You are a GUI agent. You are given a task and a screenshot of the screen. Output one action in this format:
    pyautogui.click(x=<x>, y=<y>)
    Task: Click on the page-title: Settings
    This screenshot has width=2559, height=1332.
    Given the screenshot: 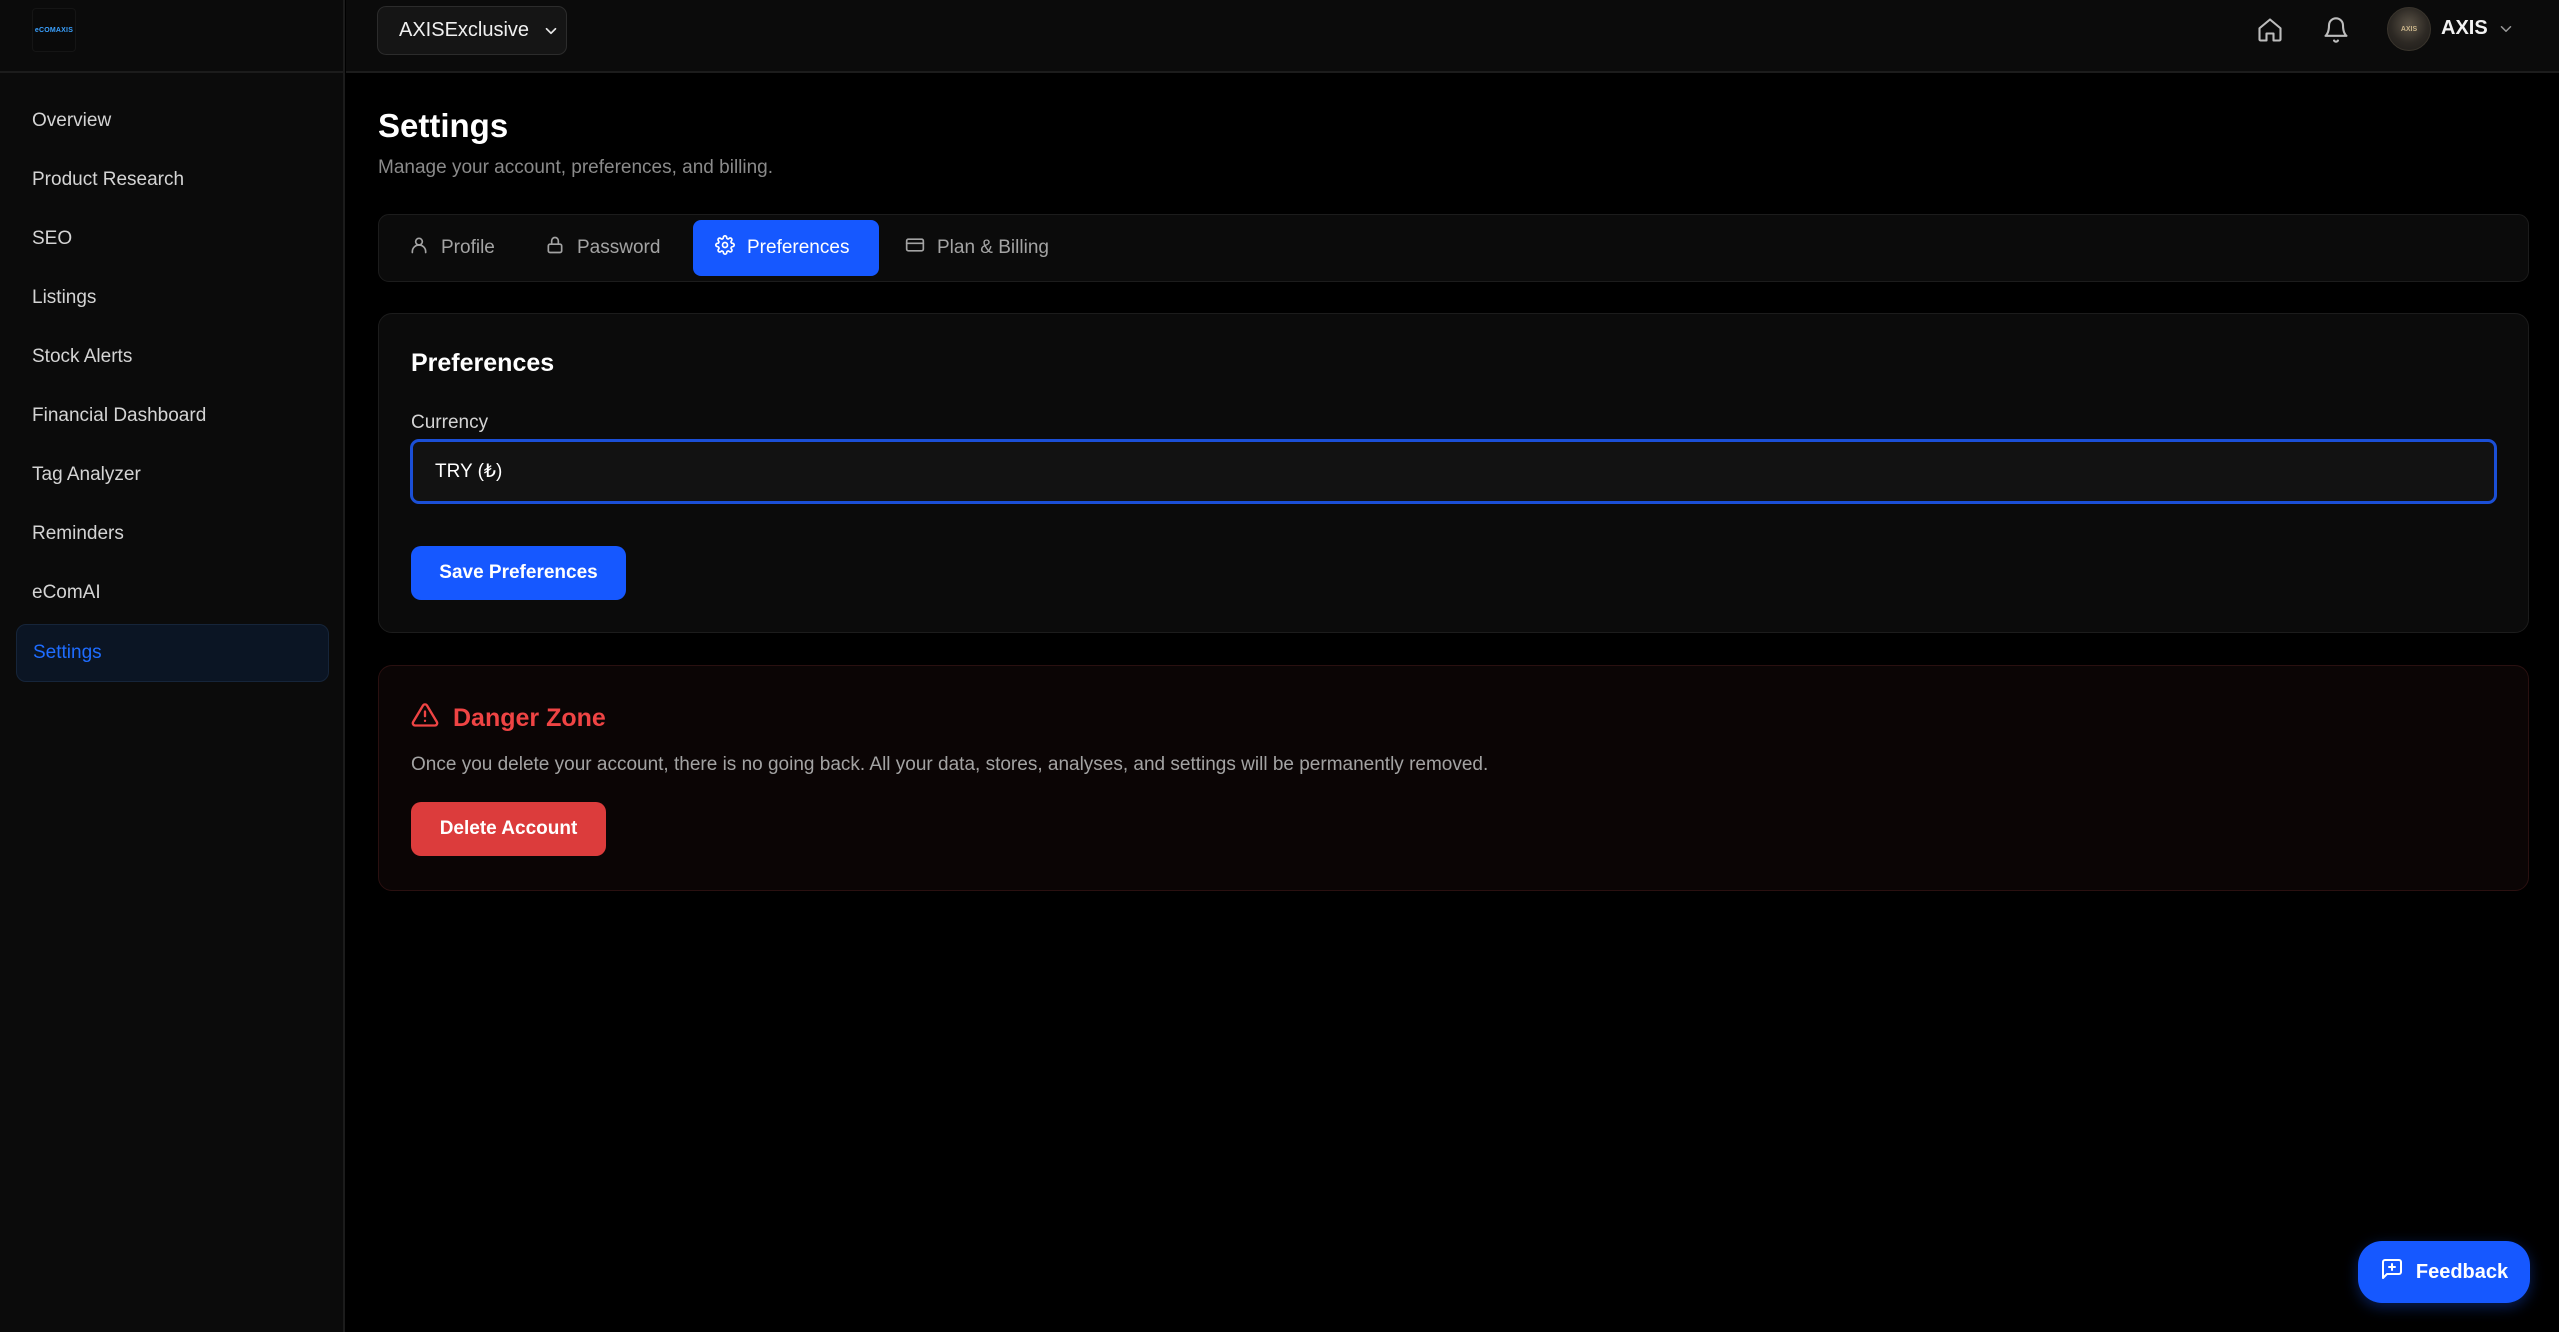 What is the action you would take?
    pyautogui.click(x=443, y=125)
    